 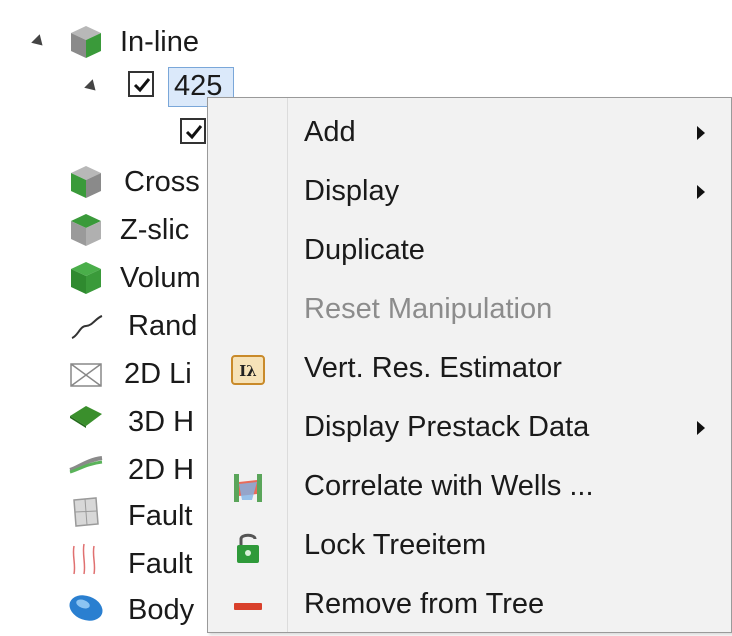 I want to click on 3d-horizon-icon, so click(x=86, y=417).